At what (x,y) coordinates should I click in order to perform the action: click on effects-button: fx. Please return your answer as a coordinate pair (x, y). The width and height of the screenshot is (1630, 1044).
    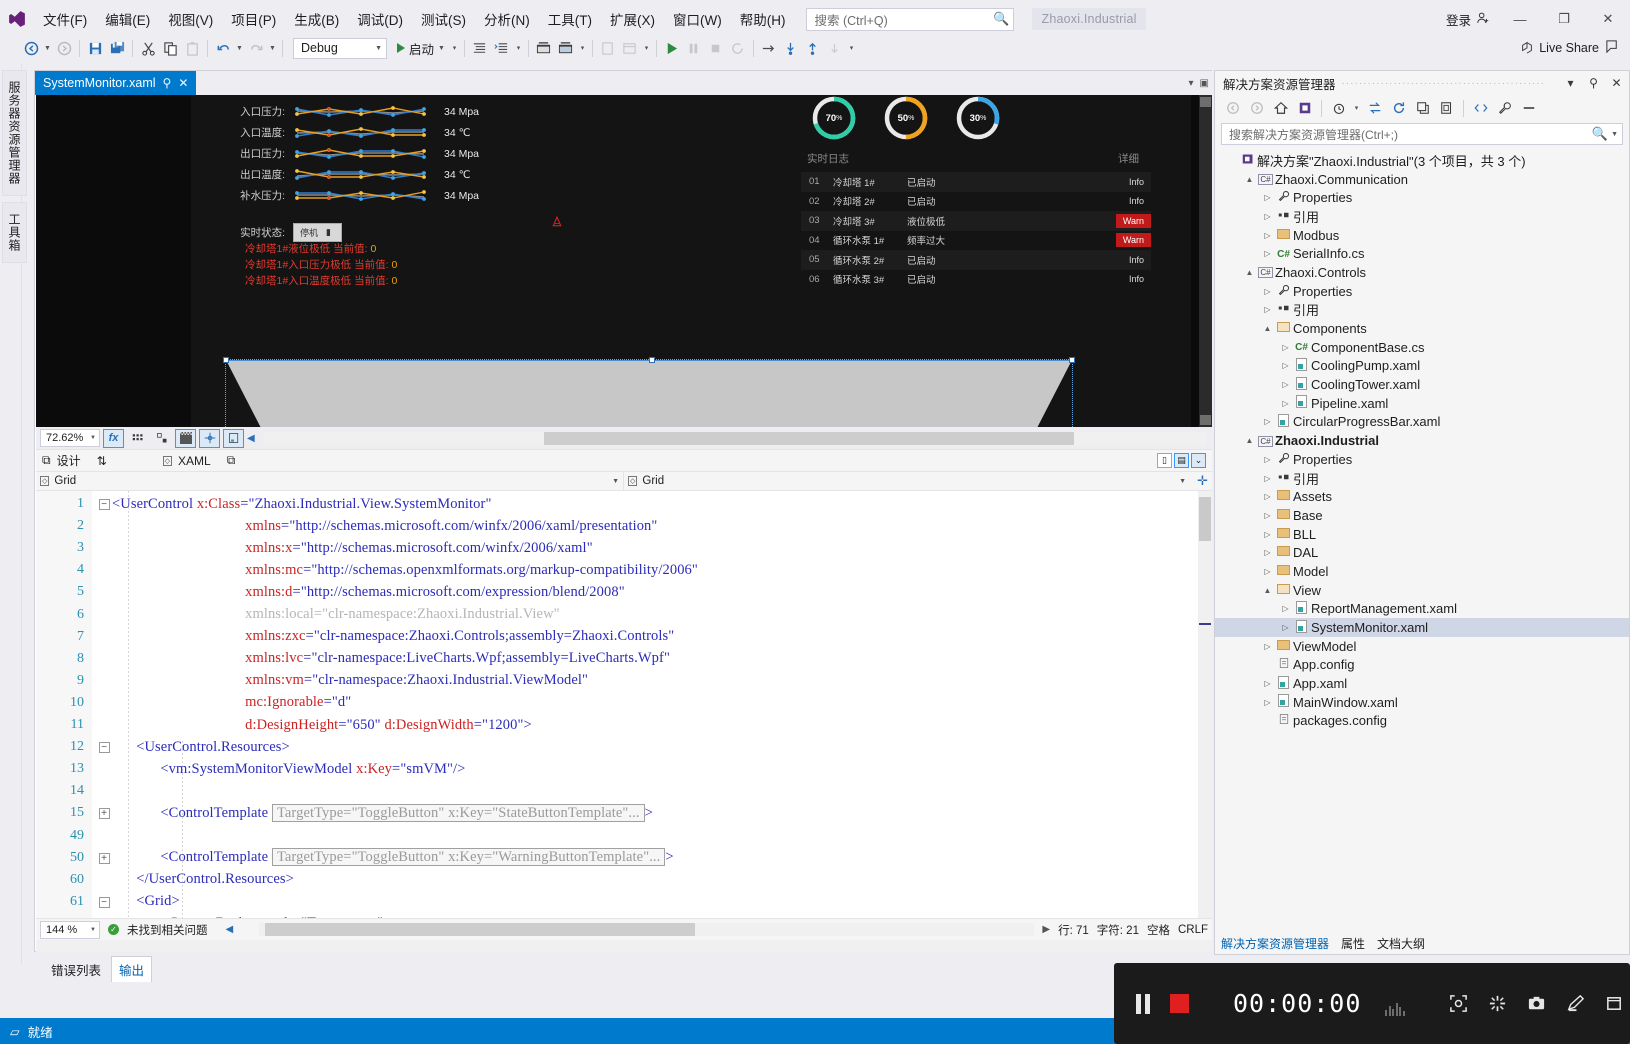
    Looking at the image, I should click on (113, 438).